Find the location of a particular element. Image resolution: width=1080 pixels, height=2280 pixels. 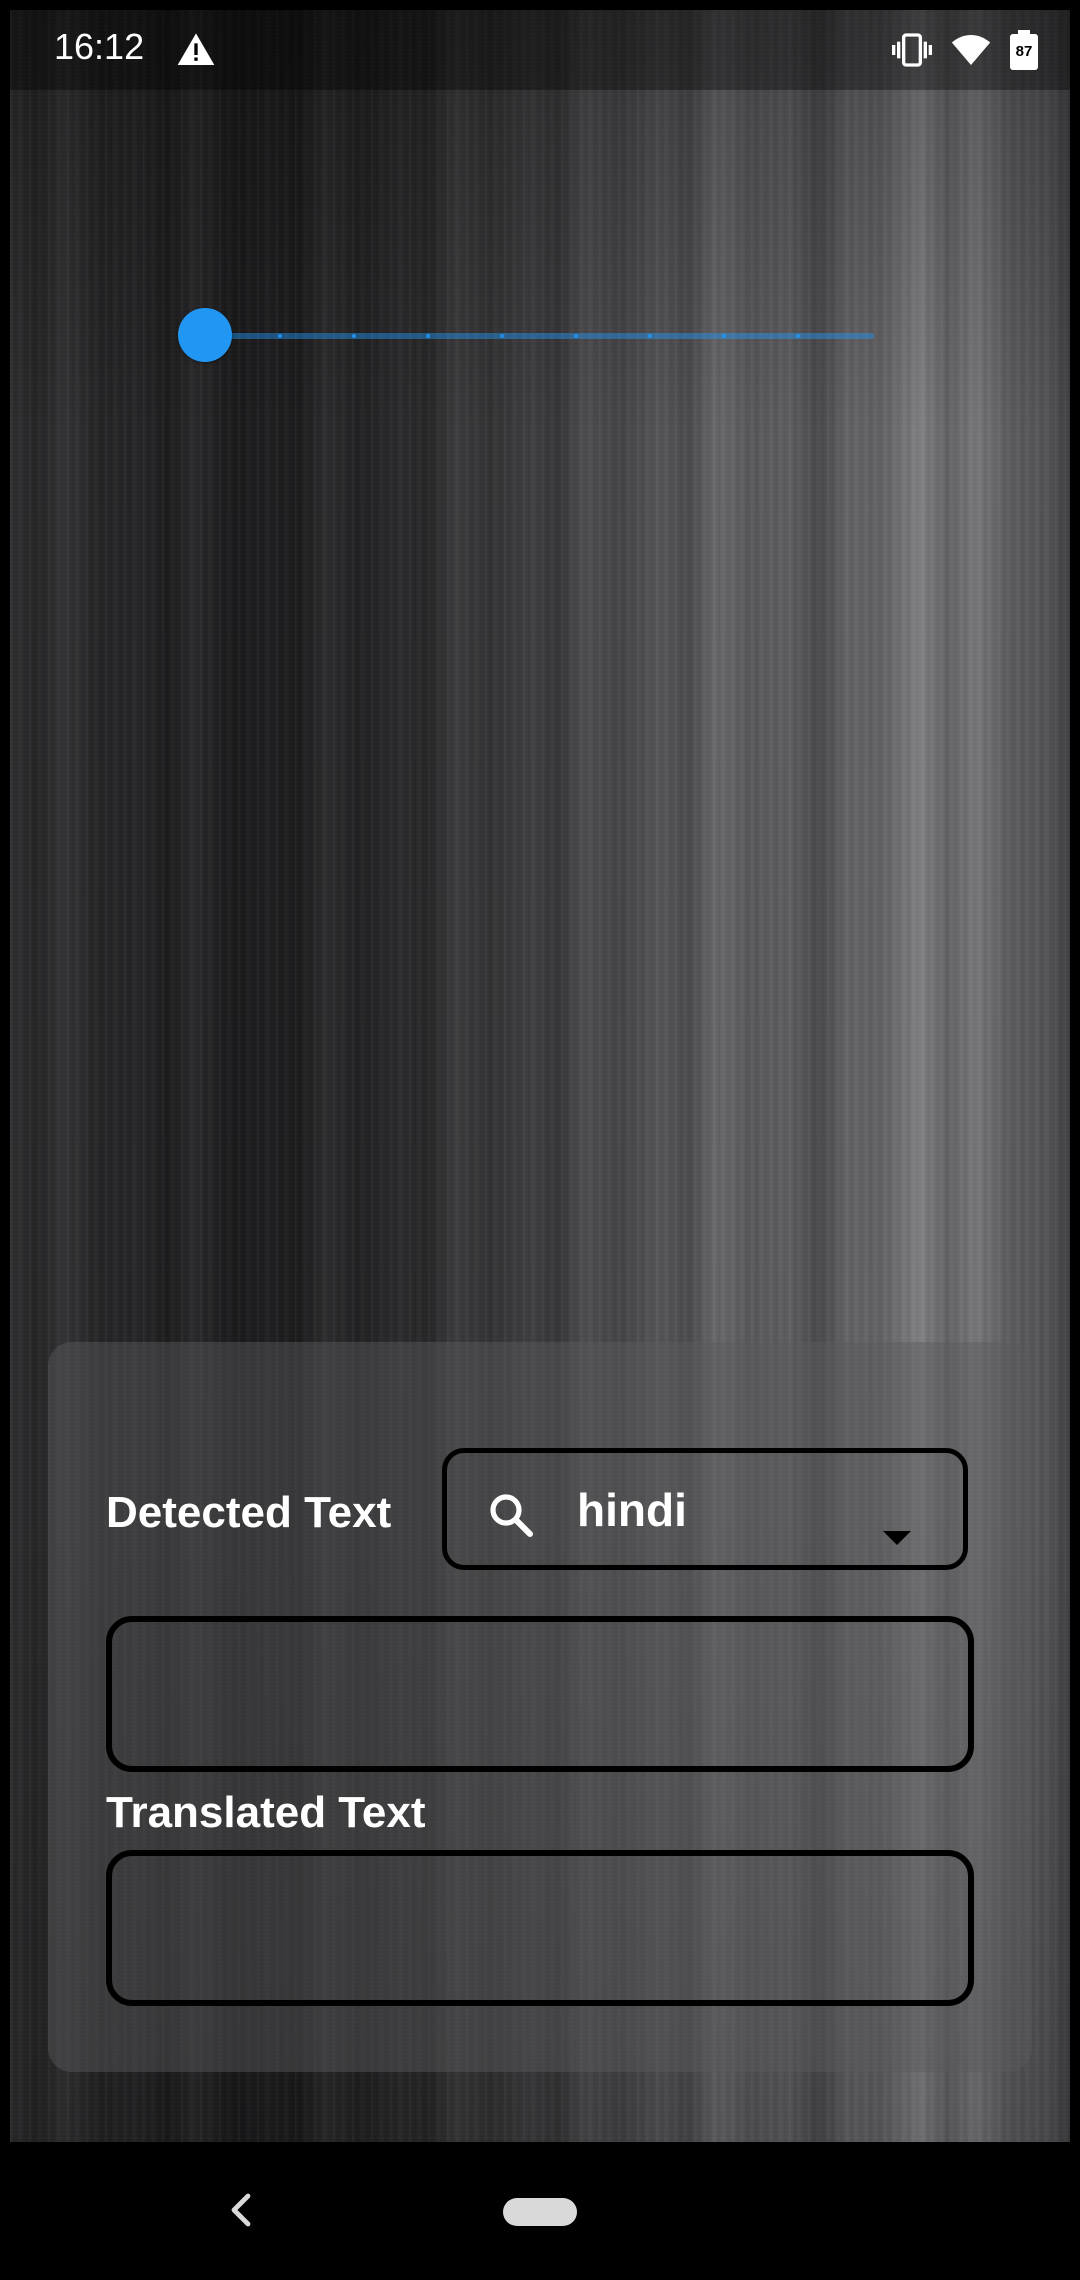

search-icon is located at coordinates (511, 1515).